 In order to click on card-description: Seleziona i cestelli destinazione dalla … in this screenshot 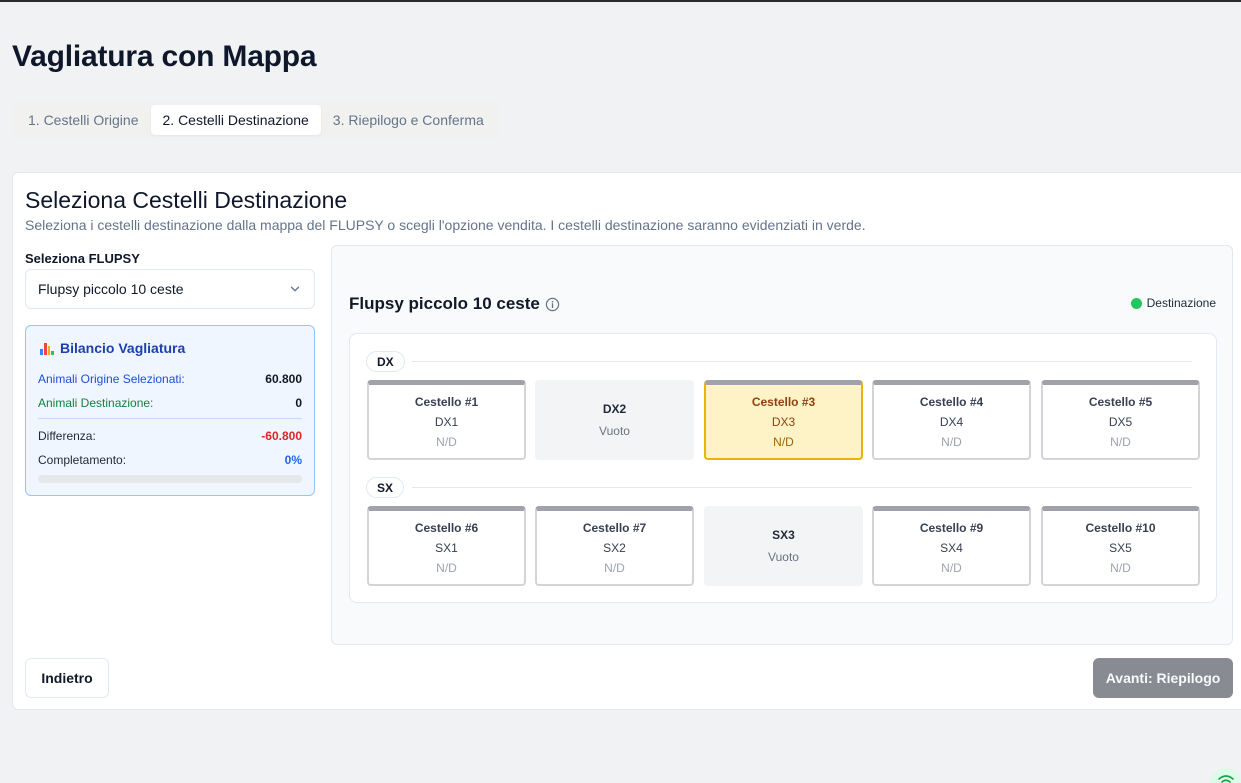, I will do `click(445, 225)`.